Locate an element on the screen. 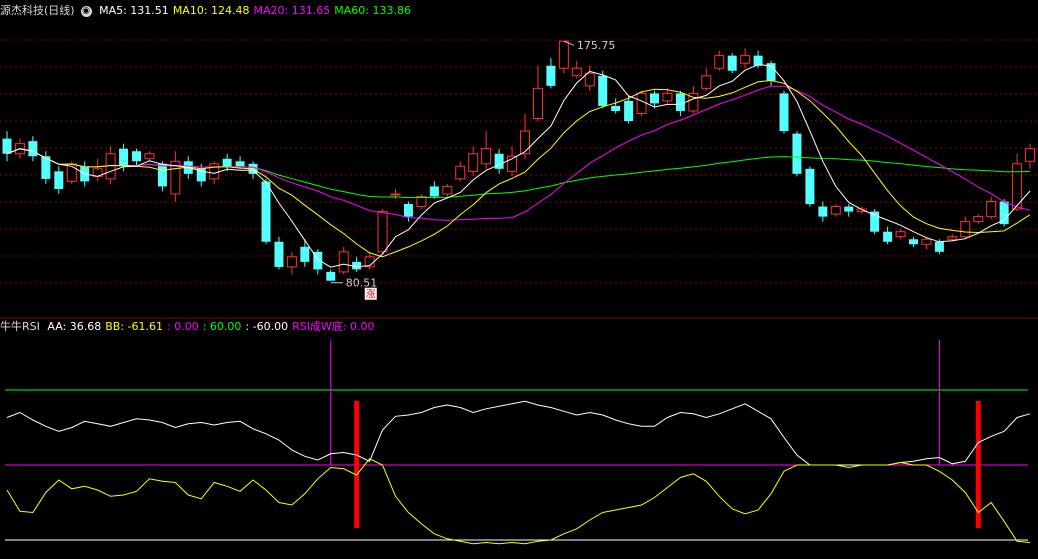  ma-legend-item: MA60: 133.86 is located at coordinates (372, 10).